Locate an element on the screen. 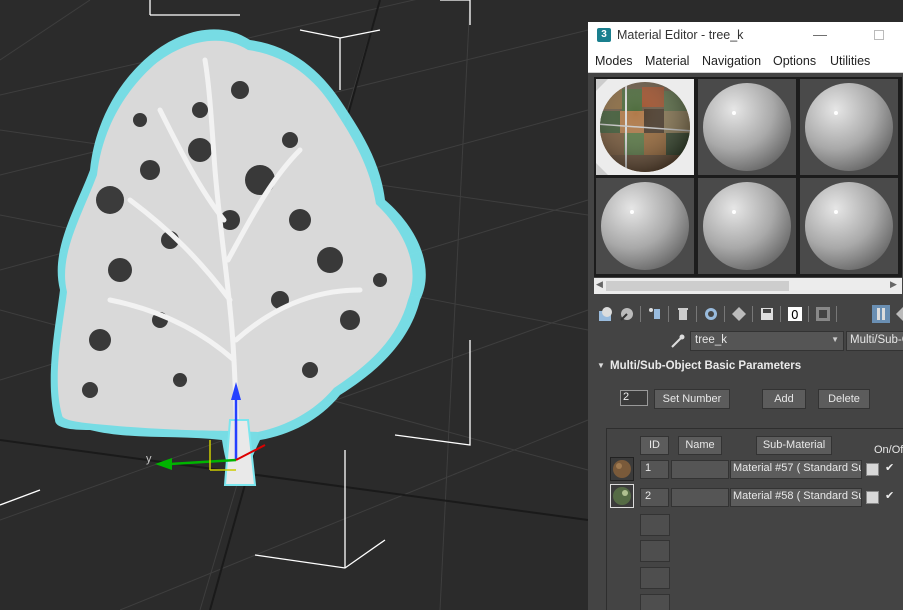 Image resolution: width=903 pixels, height=610 pixels. scrollbar-thumb is located at coordinates (697, 286).